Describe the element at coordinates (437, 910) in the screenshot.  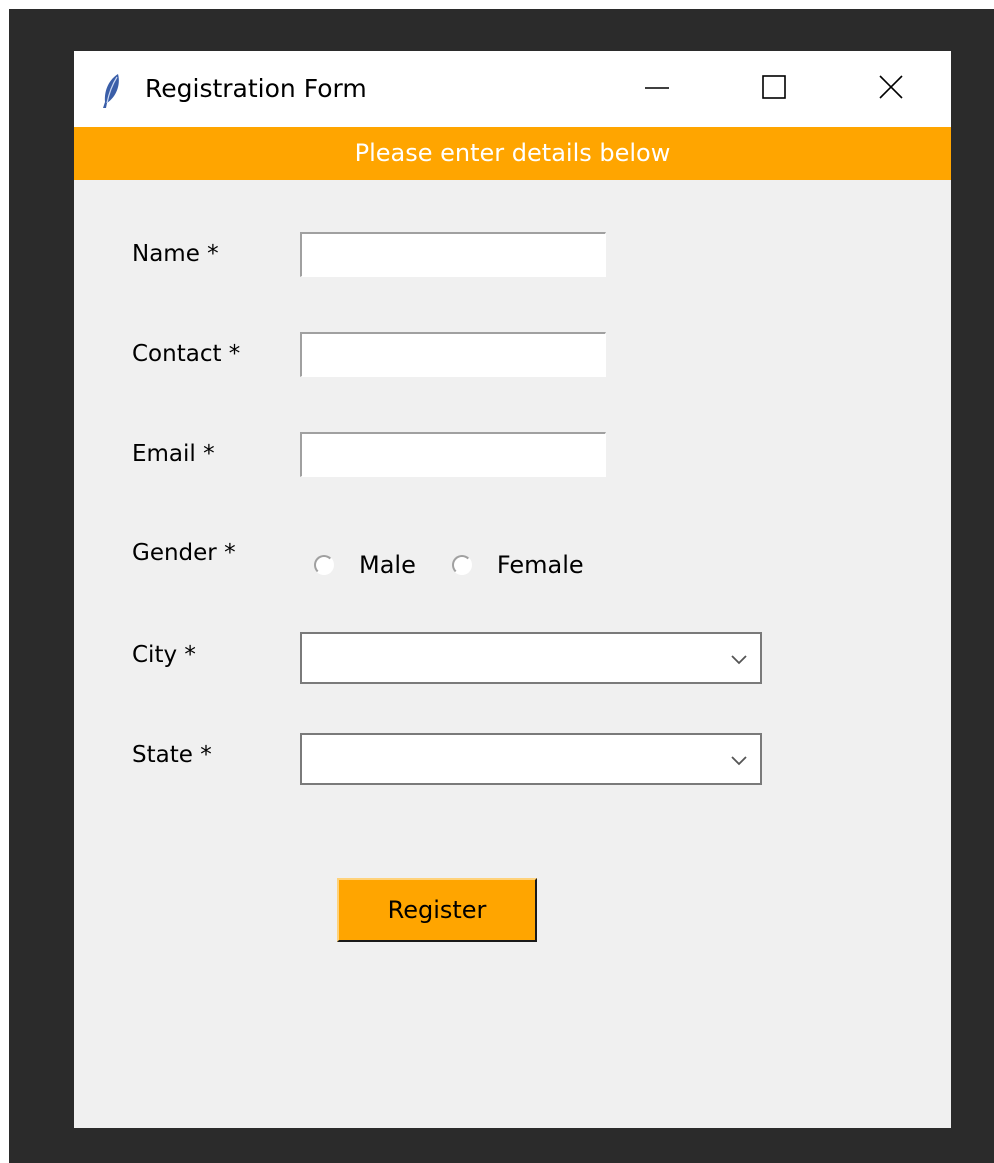
I see `register-button: Register` at that location.